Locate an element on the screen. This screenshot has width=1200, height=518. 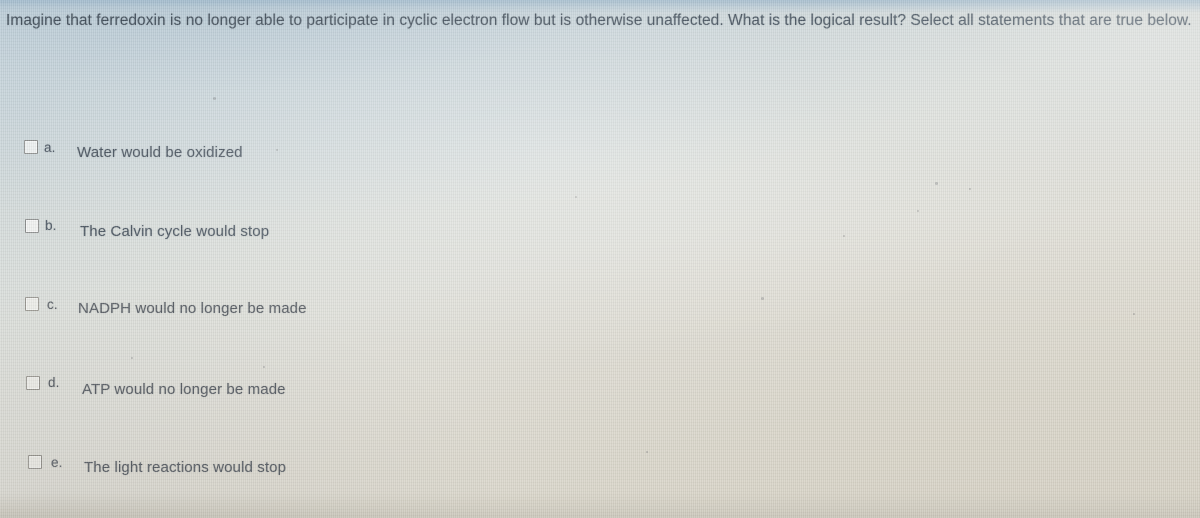
option-letter-e: e. is located at coordinates (57, 462).